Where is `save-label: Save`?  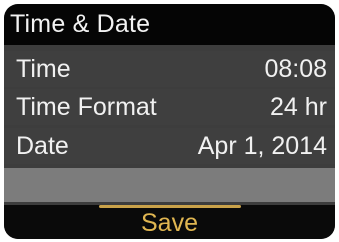 save-label: Save is located at coordinates (169, 223).